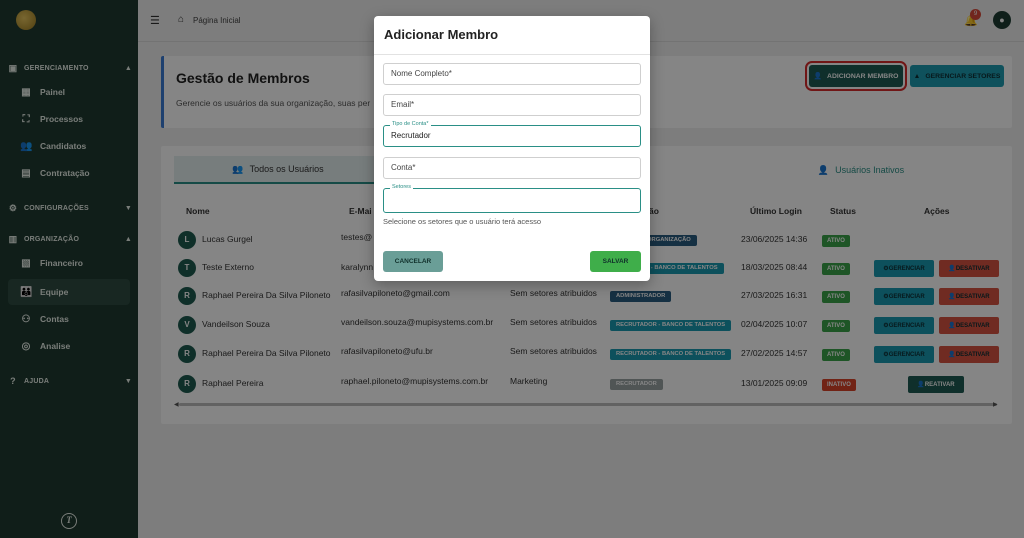 The height and width of the screenshot is (538, 1024). Describe the element at coordinates (512, 133) in the screenshot. I see `account-type-select: Tipo de Conta* Recrutador` at that location.